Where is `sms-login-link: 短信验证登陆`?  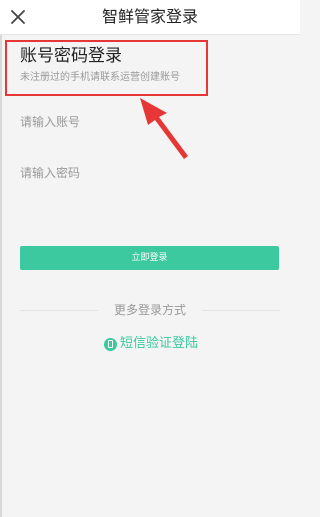
sms-login-link: 短信验证登陆 is located at coordinates (151, 344).